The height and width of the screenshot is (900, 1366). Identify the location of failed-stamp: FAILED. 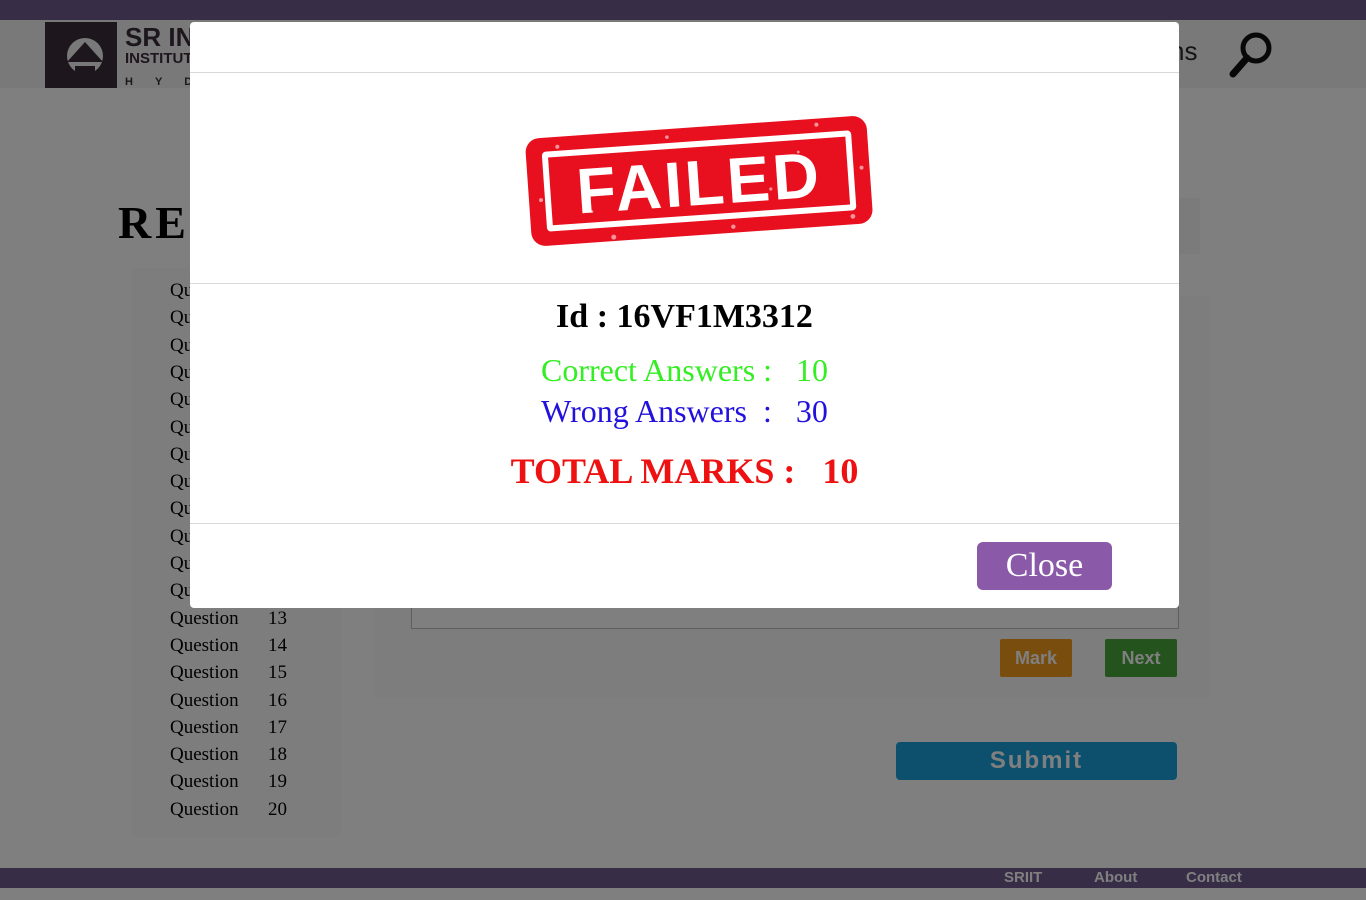
(699, 181).